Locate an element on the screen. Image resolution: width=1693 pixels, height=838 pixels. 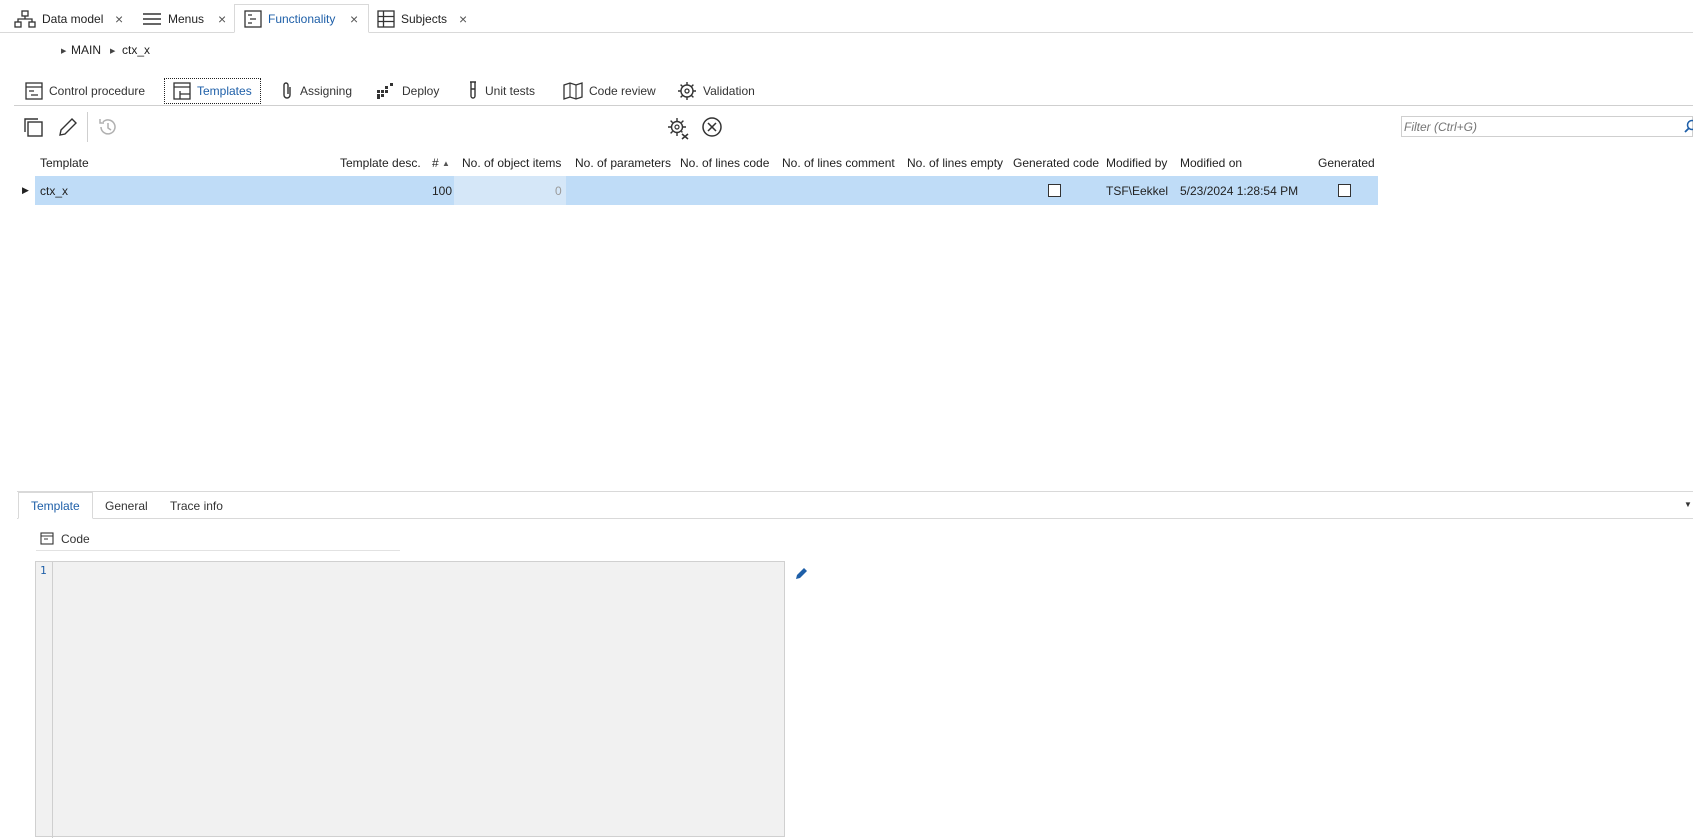
doc-tab-menus: Menus × is located at coordinates (173, 18).